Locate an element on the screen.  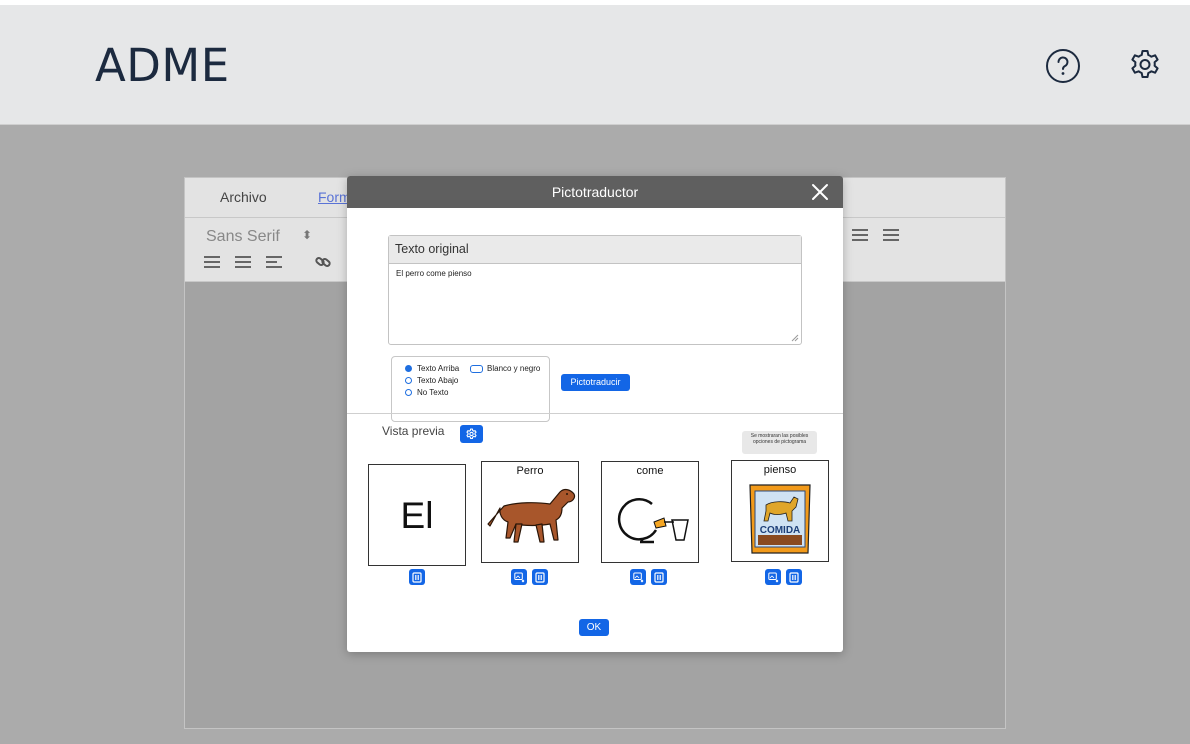
original-text-box: Texto original El perro come pienso is located at coordinates (595, 290).